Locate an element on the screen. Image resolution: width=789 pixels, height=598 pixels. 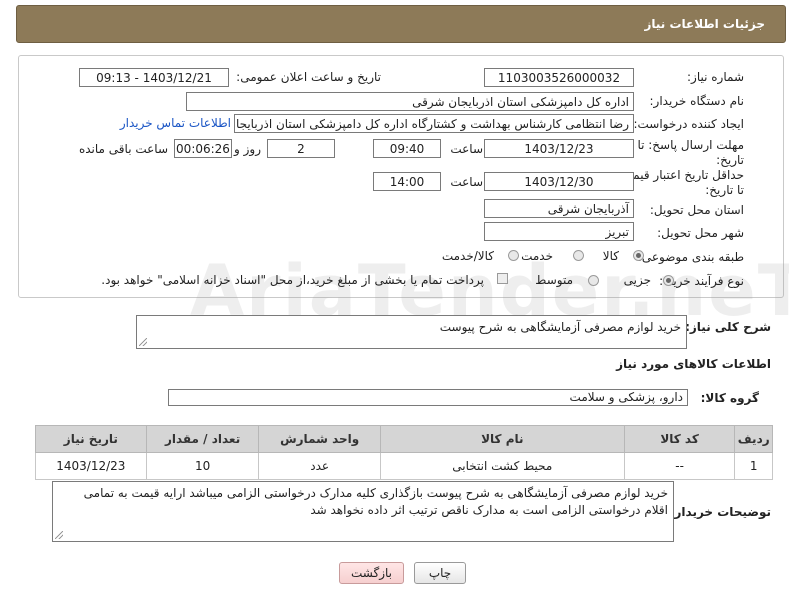
process-minor-label: جزیی is located at coordinates (637, 280).